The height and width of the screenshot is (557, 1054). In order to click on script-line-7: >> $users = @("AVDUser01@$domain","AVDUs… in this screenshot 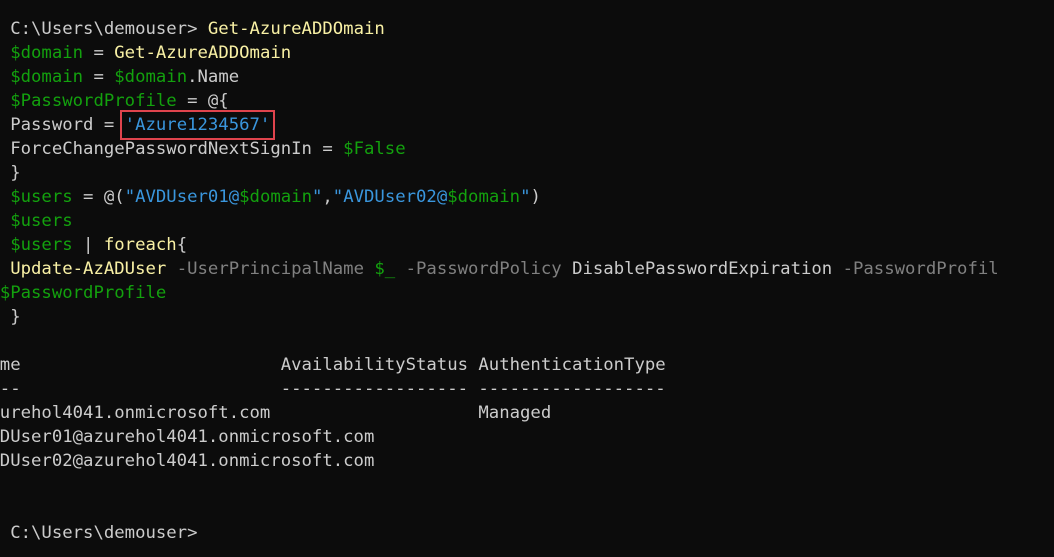, I will do `click(527, 197)`.